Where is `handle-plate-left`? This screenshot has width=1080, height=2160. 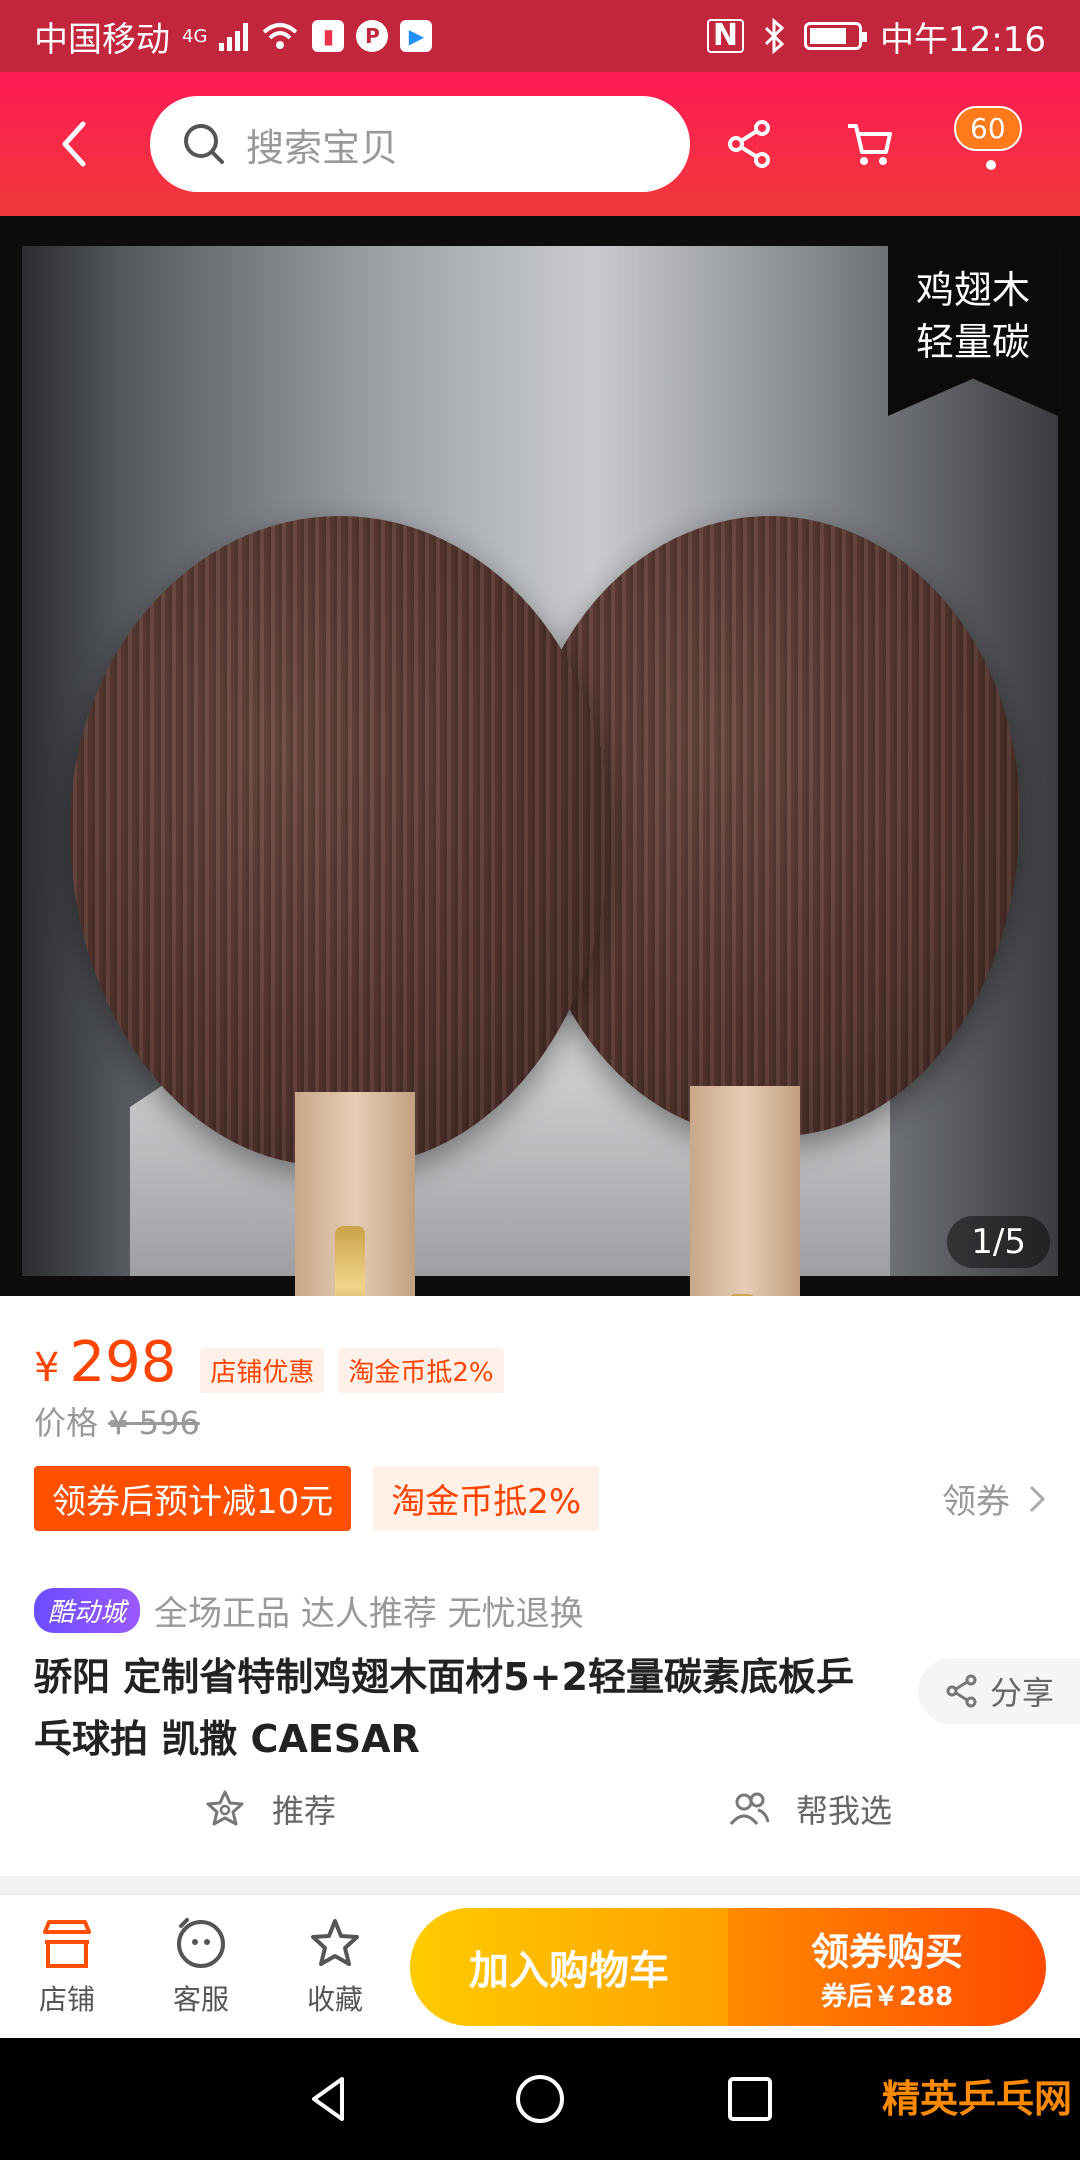 handle-plate-left is located at coordinates (350, 1261).